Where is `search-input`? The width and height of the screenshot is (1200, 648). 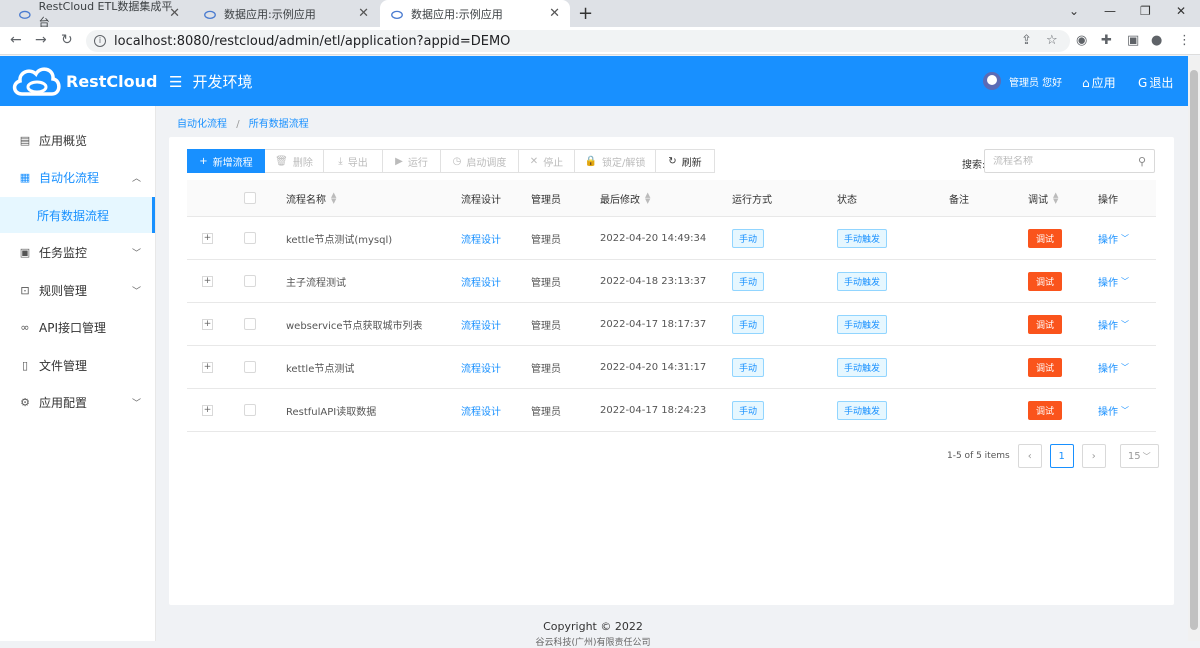 search-input is located at coordinates (1063, 161).